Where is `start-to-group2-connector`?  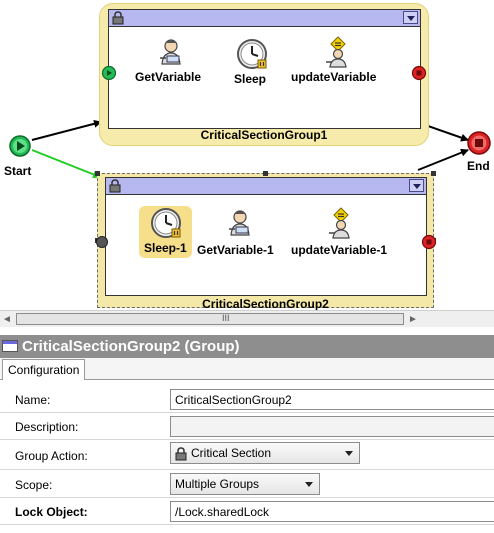
start-to-group2-connector is located at coordinates (66, 164).